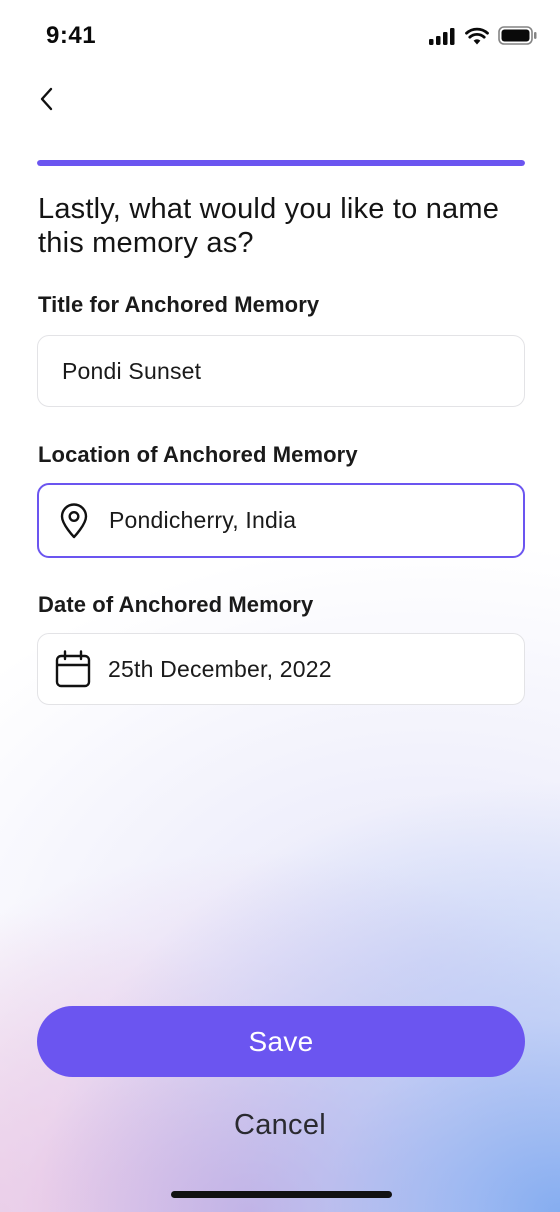 The width and height of the screenshot is (560, 1212). What do you see at coordinates (198, 454) in the screenshot?
I see `location-field-label: Location of Anchored Memory` at bounding box center [198, 454].